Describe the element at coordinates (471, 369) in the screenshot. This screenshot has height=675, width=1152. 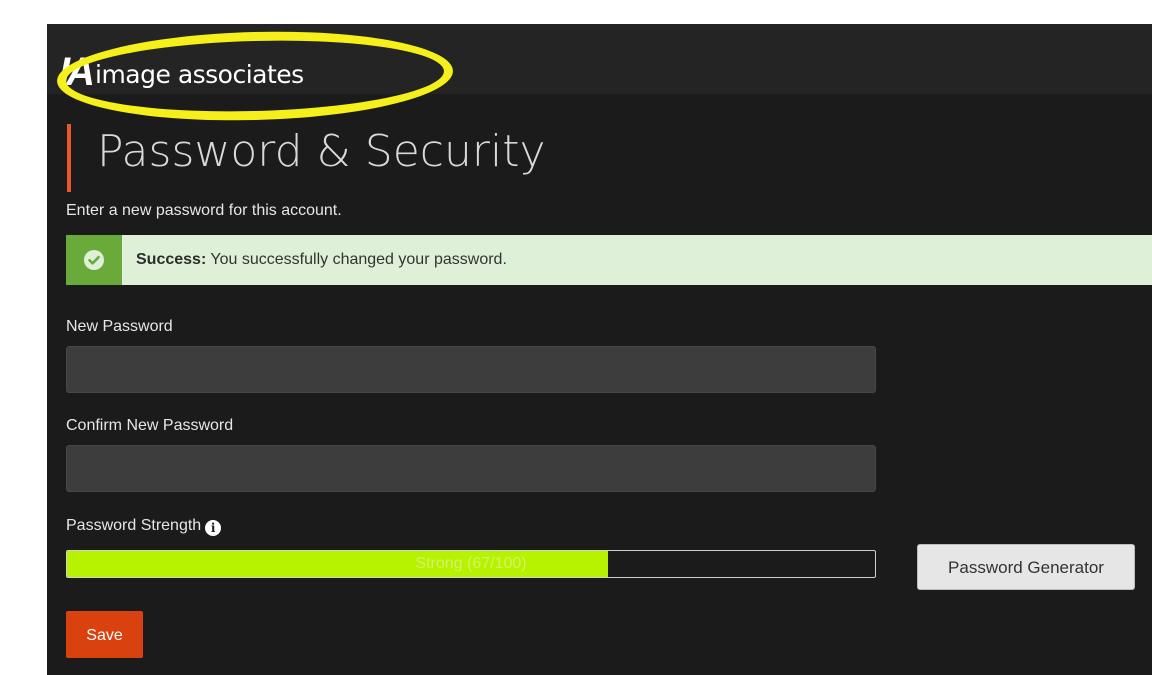
I see `new-password-input` at that location.